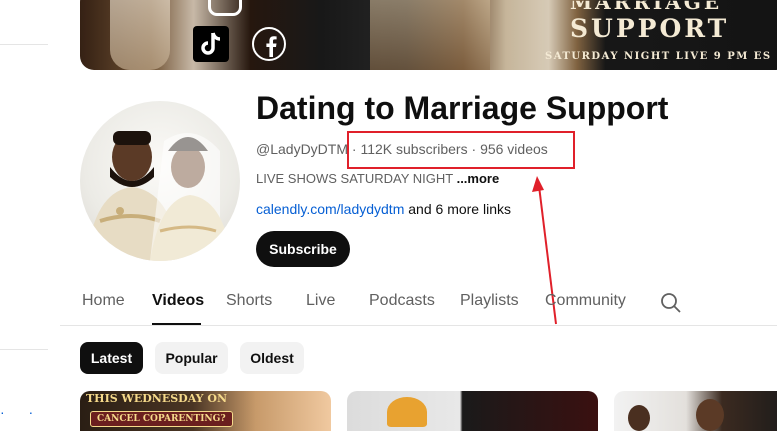  What do you see at coordinates (111, 358) in the screenshot?
I see `chip-latest: Latest` at bounding box center [111, 358].